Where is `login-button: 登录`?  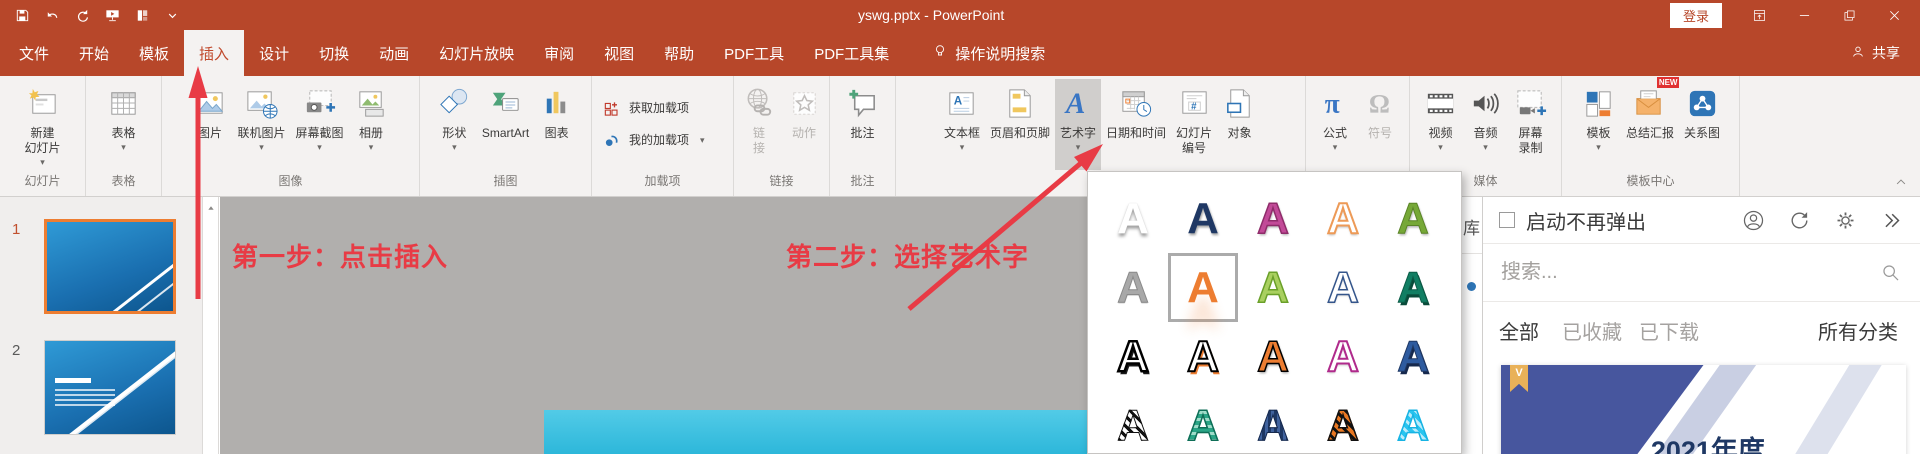 login-button: 登录 is located at coordinates (1695, 15).